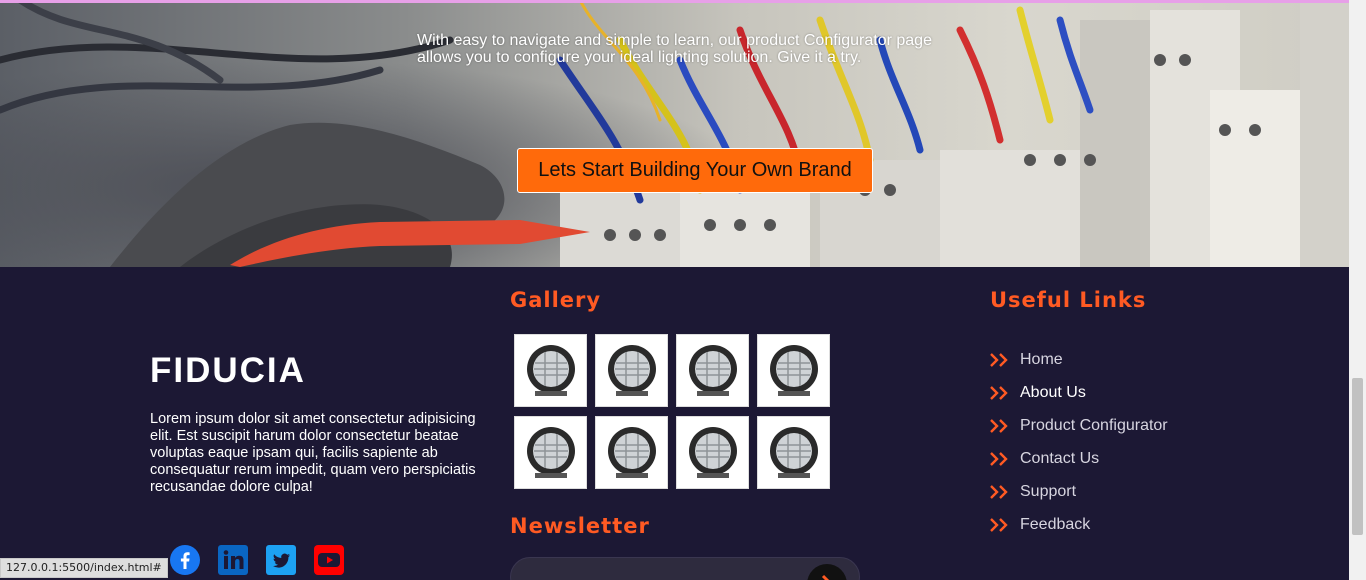 The height and width of the screenshot is (580, 1366). What do you see at coordinates (695, 170) in the screenshot?
I see `start-building-button: Lets Start Building Your Own Brand` at bounding box center [695, 170].